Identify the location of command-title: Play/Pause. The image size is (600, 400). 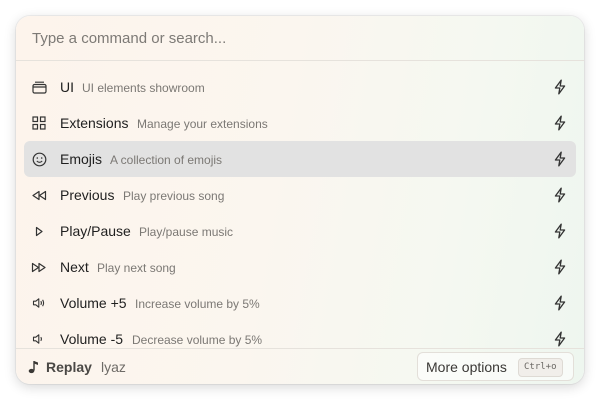
(95, 231).